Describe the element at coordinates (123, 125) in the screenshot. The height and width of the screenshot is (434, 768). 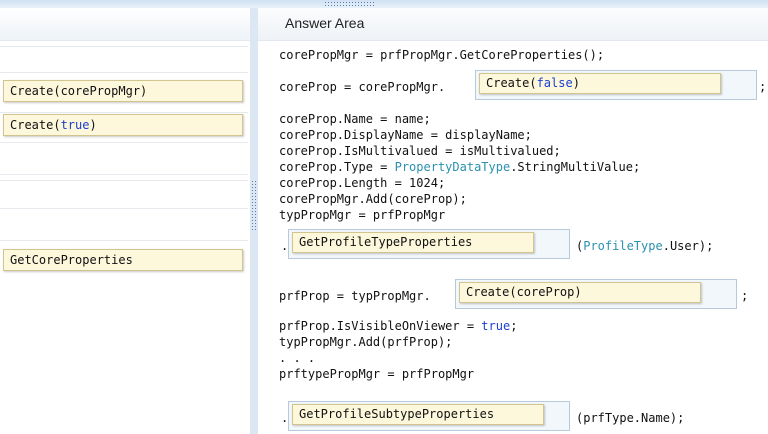
I see `fragment-create-true: Create(true)` at that location.